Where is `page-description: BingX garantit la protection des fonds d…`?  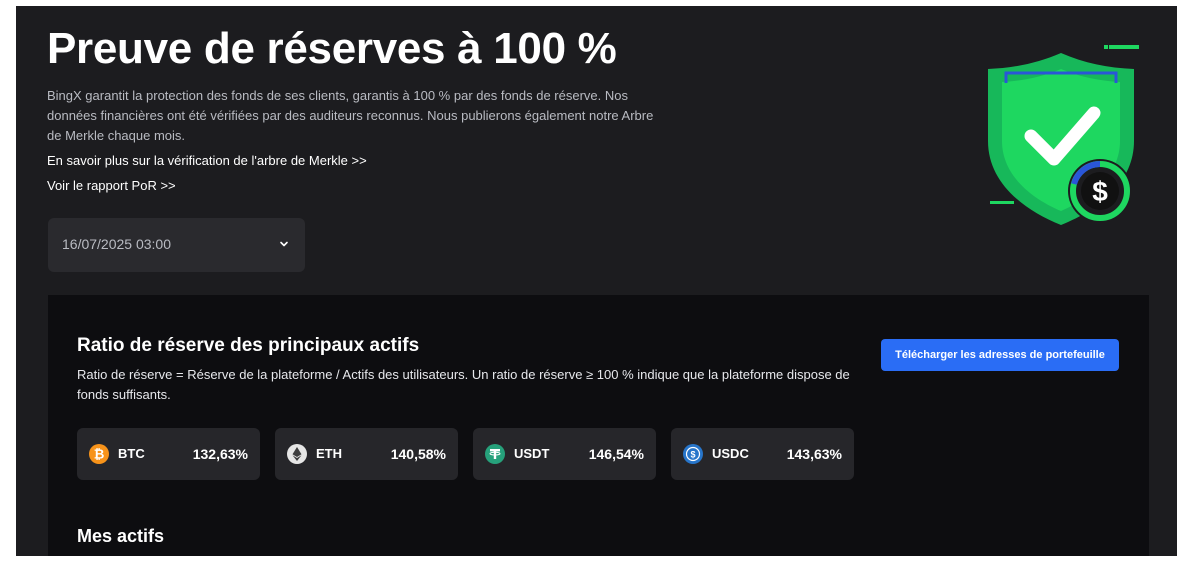 page-description: BingX garantit la protection des fonds d… is located at coordinates (350, 115).